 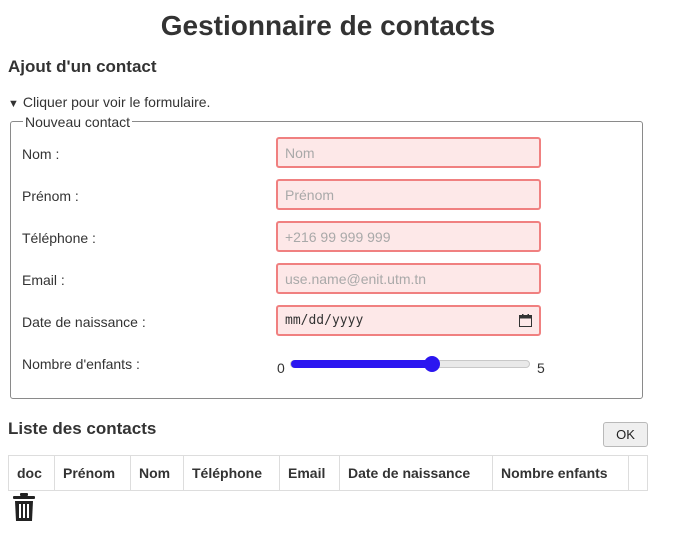 I want to click on contact-list-heading: Liste des contacts, so click(x=82, y=428).